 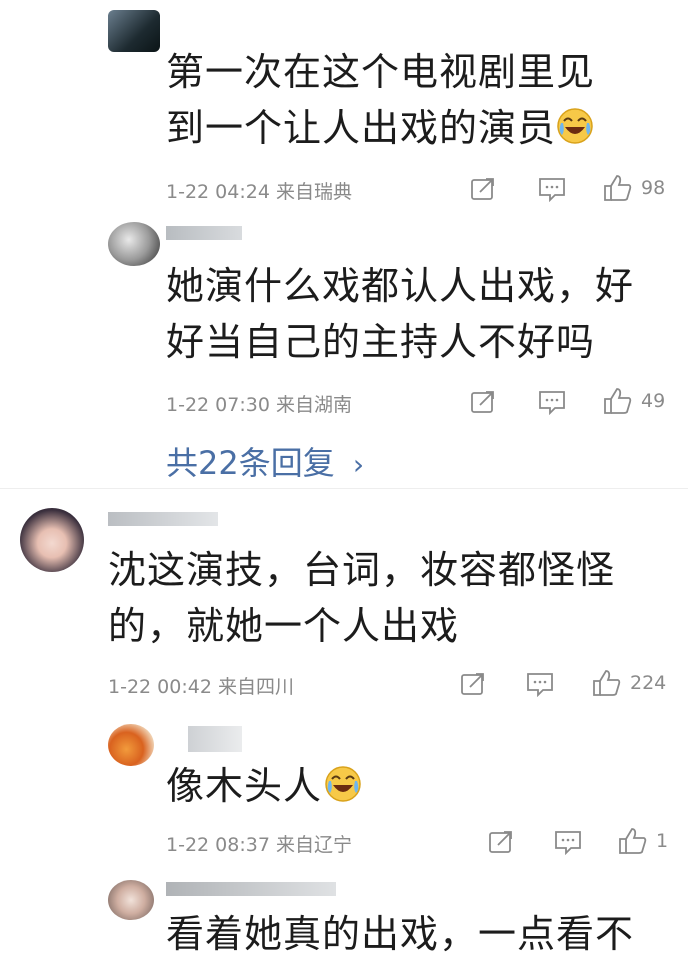 What do you see at coordinates (662, 841) in the screenshot?
I see `like-count: 1` at bounding box center [662, 841].